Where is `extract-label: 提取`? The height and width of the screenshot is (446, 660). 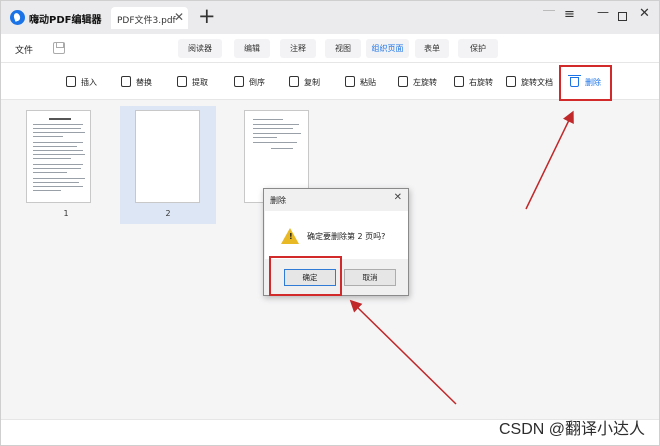 extract-label: 提取 is located at coordinates (200, 82).